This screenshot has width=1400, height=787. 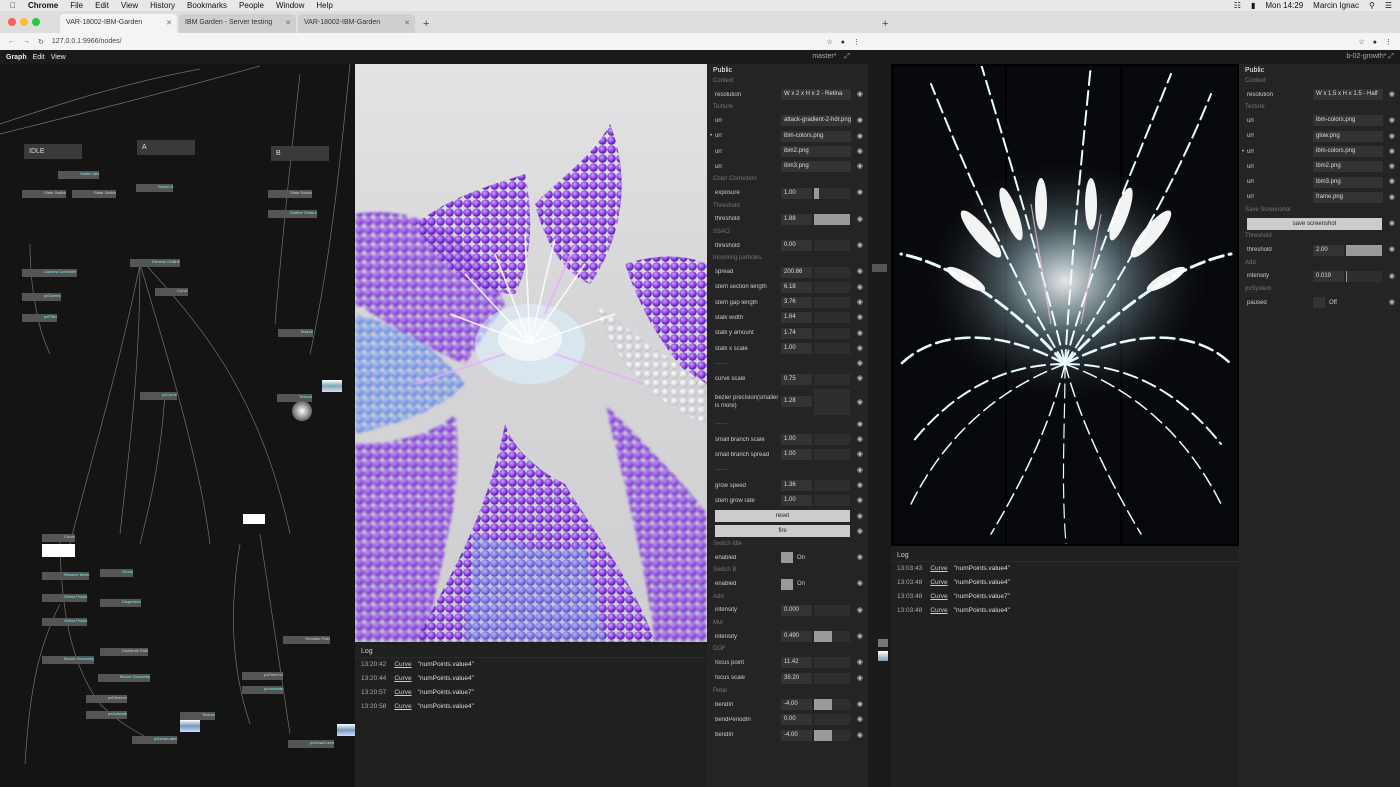 I want to click on menu-file: File, so click(x=76, y=5).